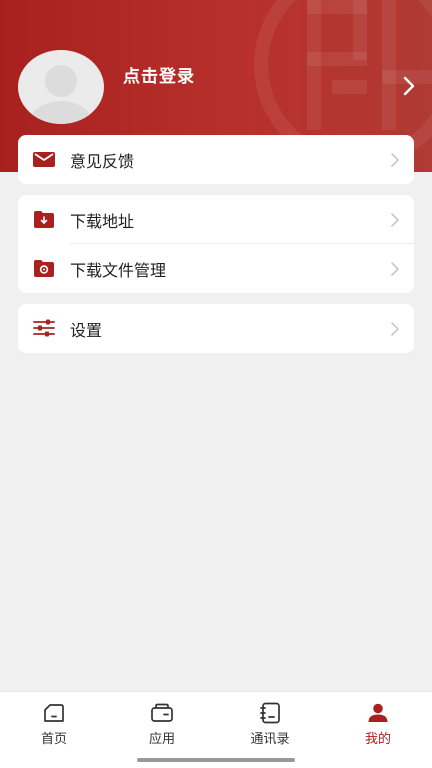 Image resolution: width=432 pixels, height=768 pixels. I want to click on menu-item-label: 设置, so click(86, 330).